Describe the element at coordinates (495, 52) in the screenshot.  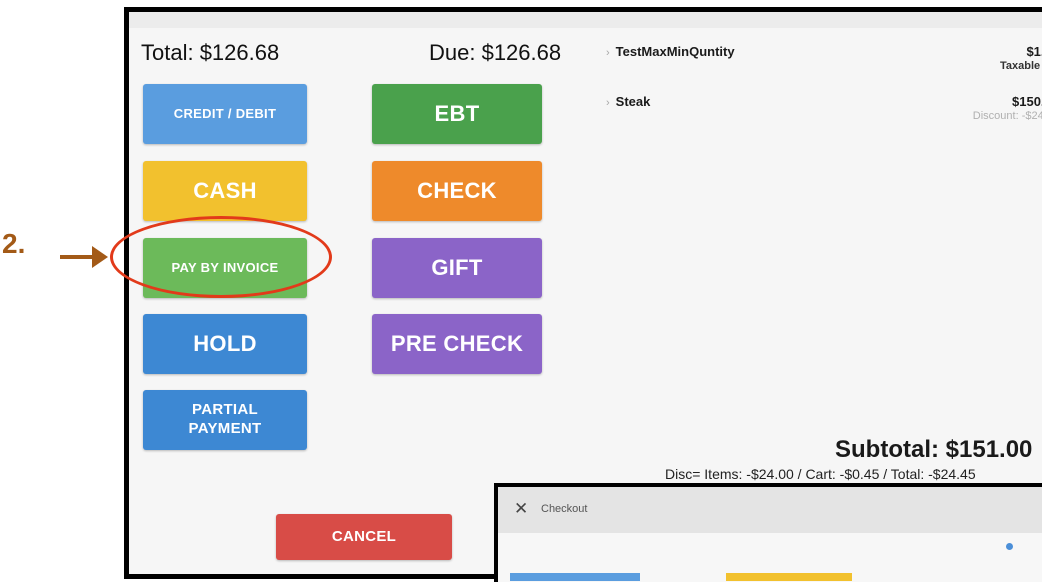
I see `due-amount: Due: $126.68` at that location.